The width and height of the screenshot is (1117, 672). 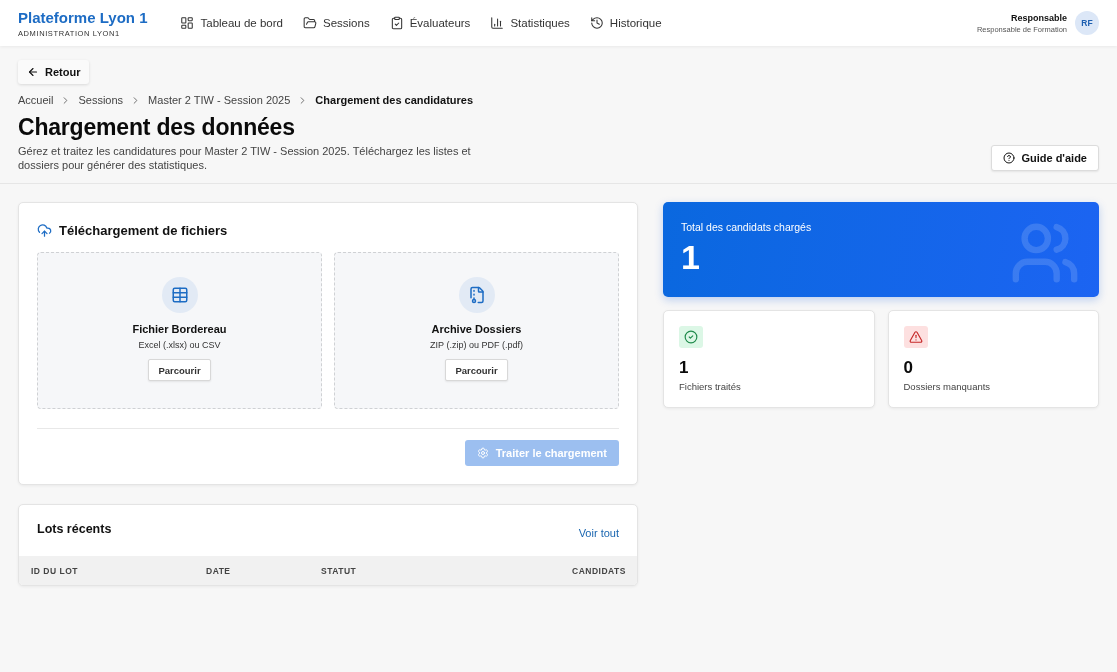 I want to click on help-guide-button: Guide d'aide, so click(x=1045, y=158).